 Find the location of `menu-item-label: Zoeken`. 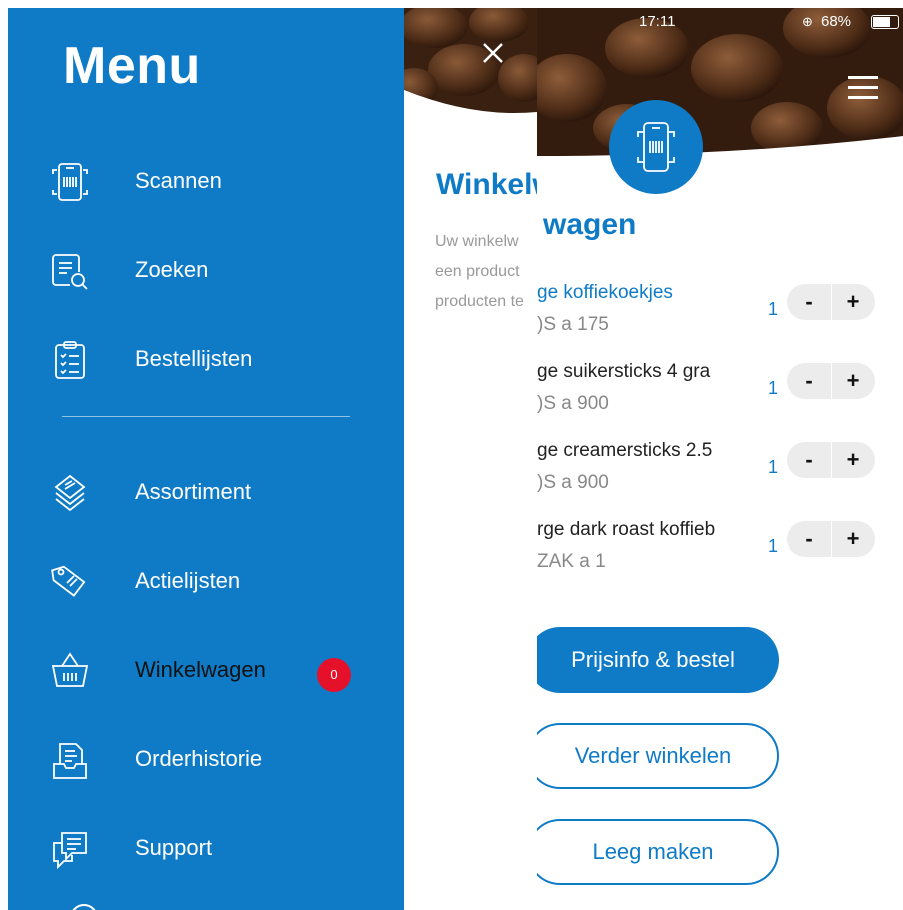

menu-item-label: Zoeken is located at coordinates (172, 269).